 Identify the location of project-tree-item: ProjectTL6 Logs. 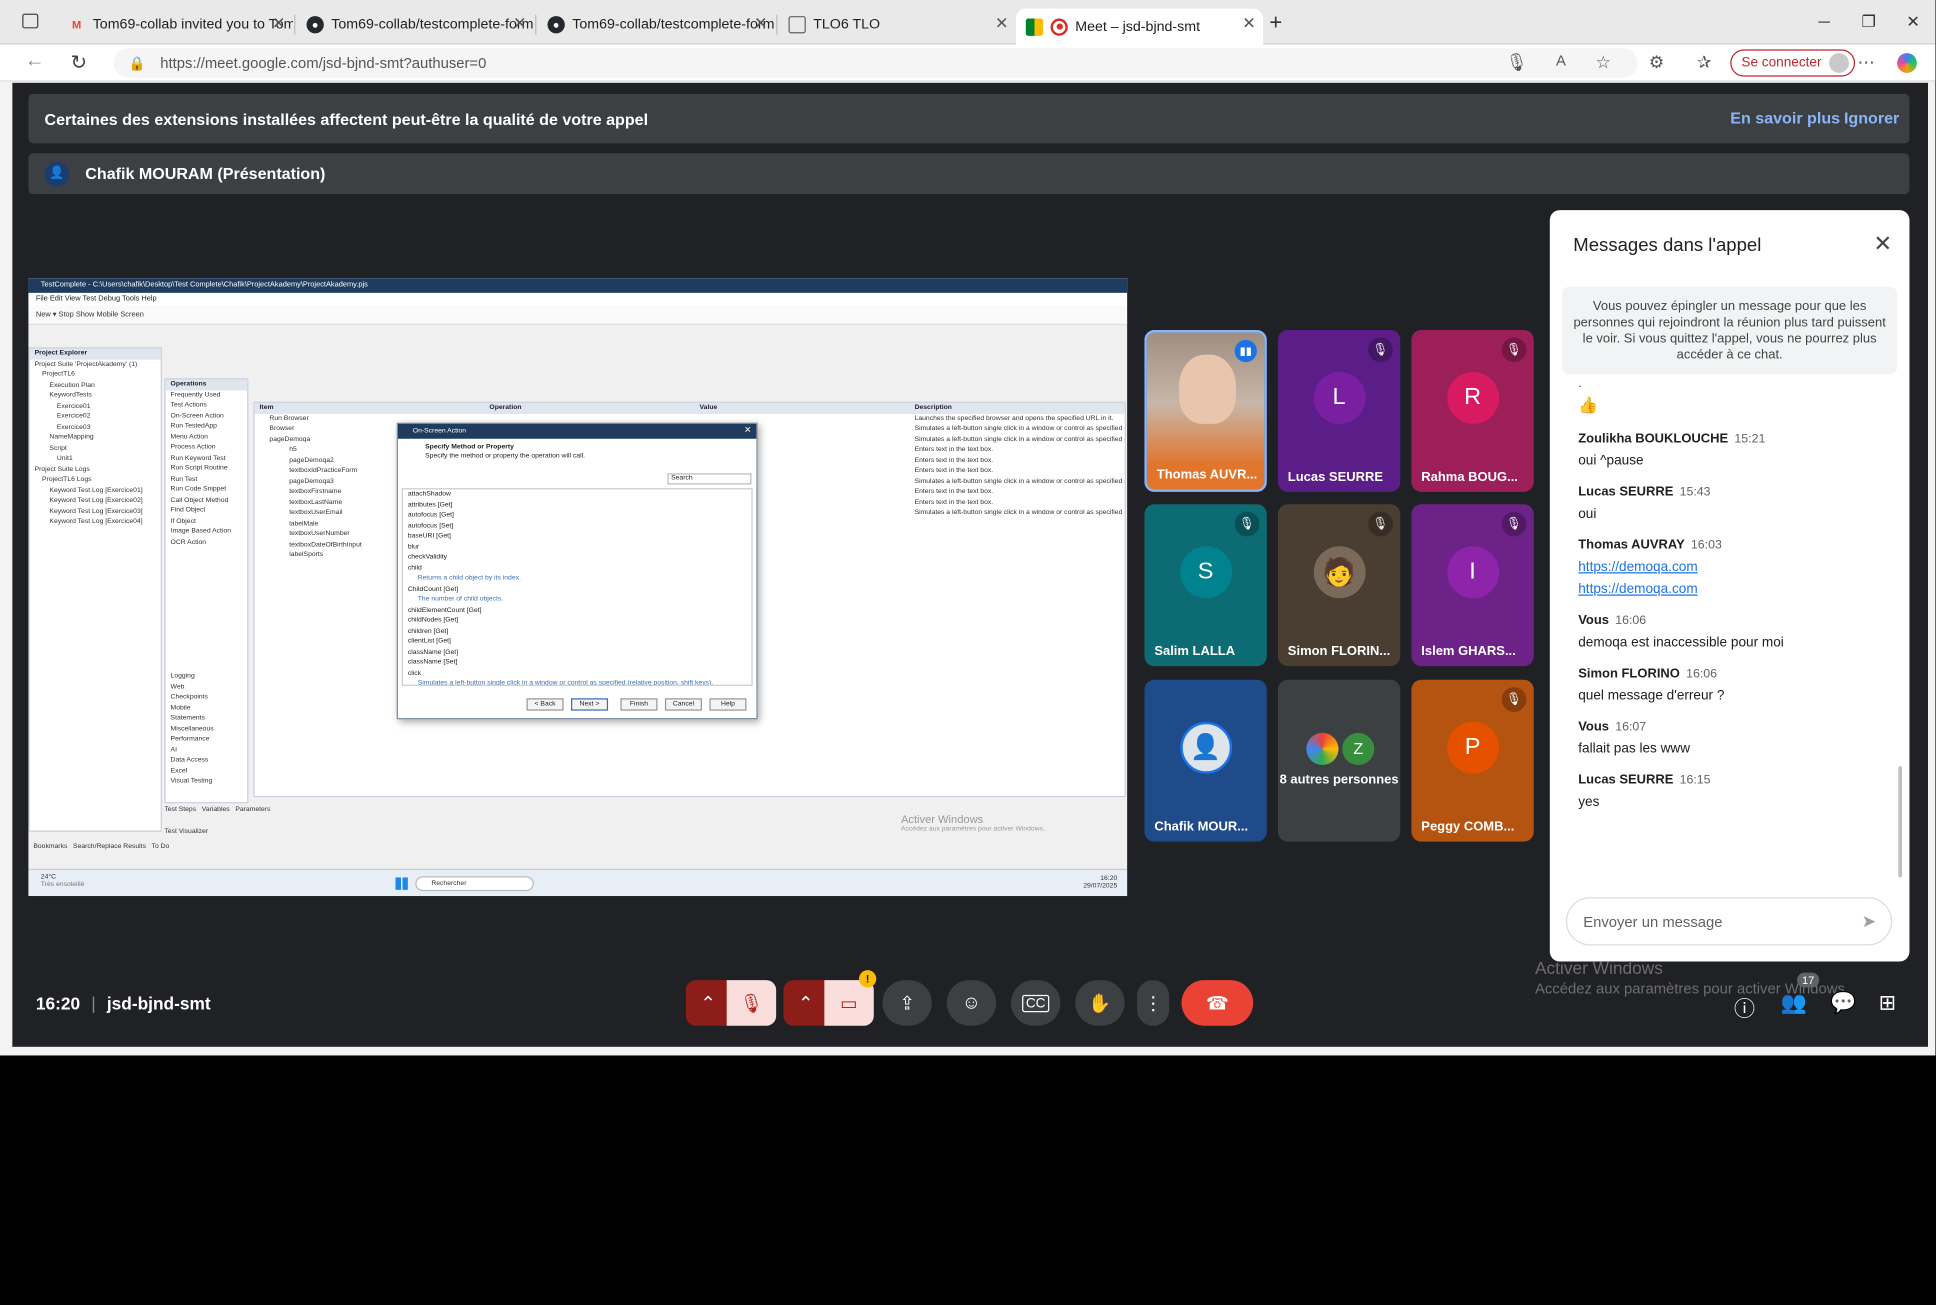
(95, 480).